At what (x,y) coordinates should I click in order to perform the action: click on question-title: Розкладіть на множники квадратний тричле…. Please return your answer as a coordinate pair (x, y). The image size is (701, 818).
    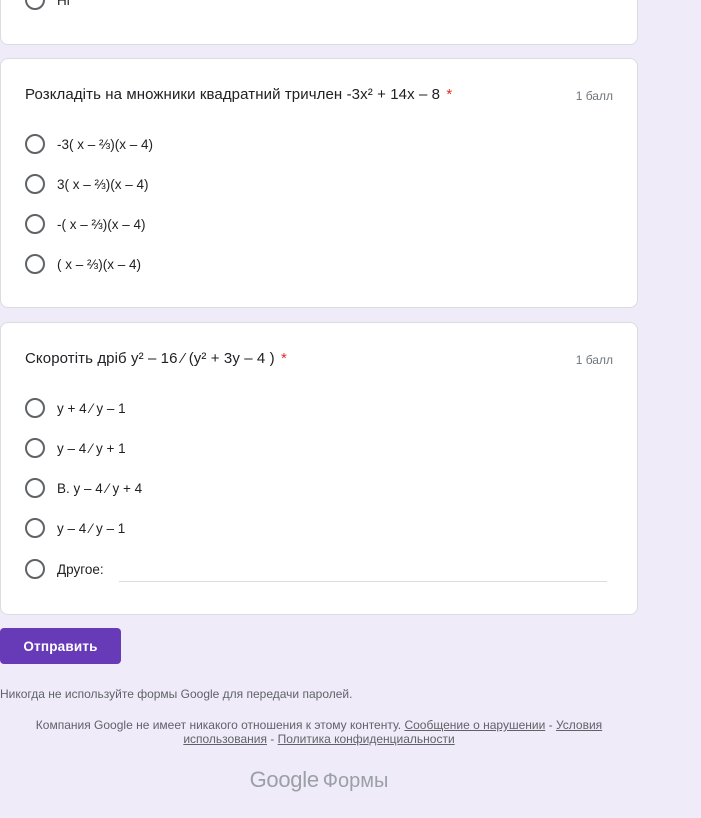
    Looking at the image, I should click on (238, 94).